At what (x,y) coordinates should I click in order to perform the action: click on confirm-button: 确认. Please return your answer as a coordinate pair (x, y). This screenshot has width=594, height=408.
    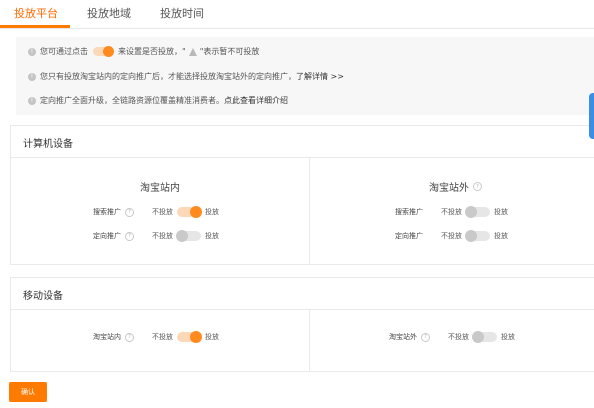
    Looking at the image, I should click on (28, 392).